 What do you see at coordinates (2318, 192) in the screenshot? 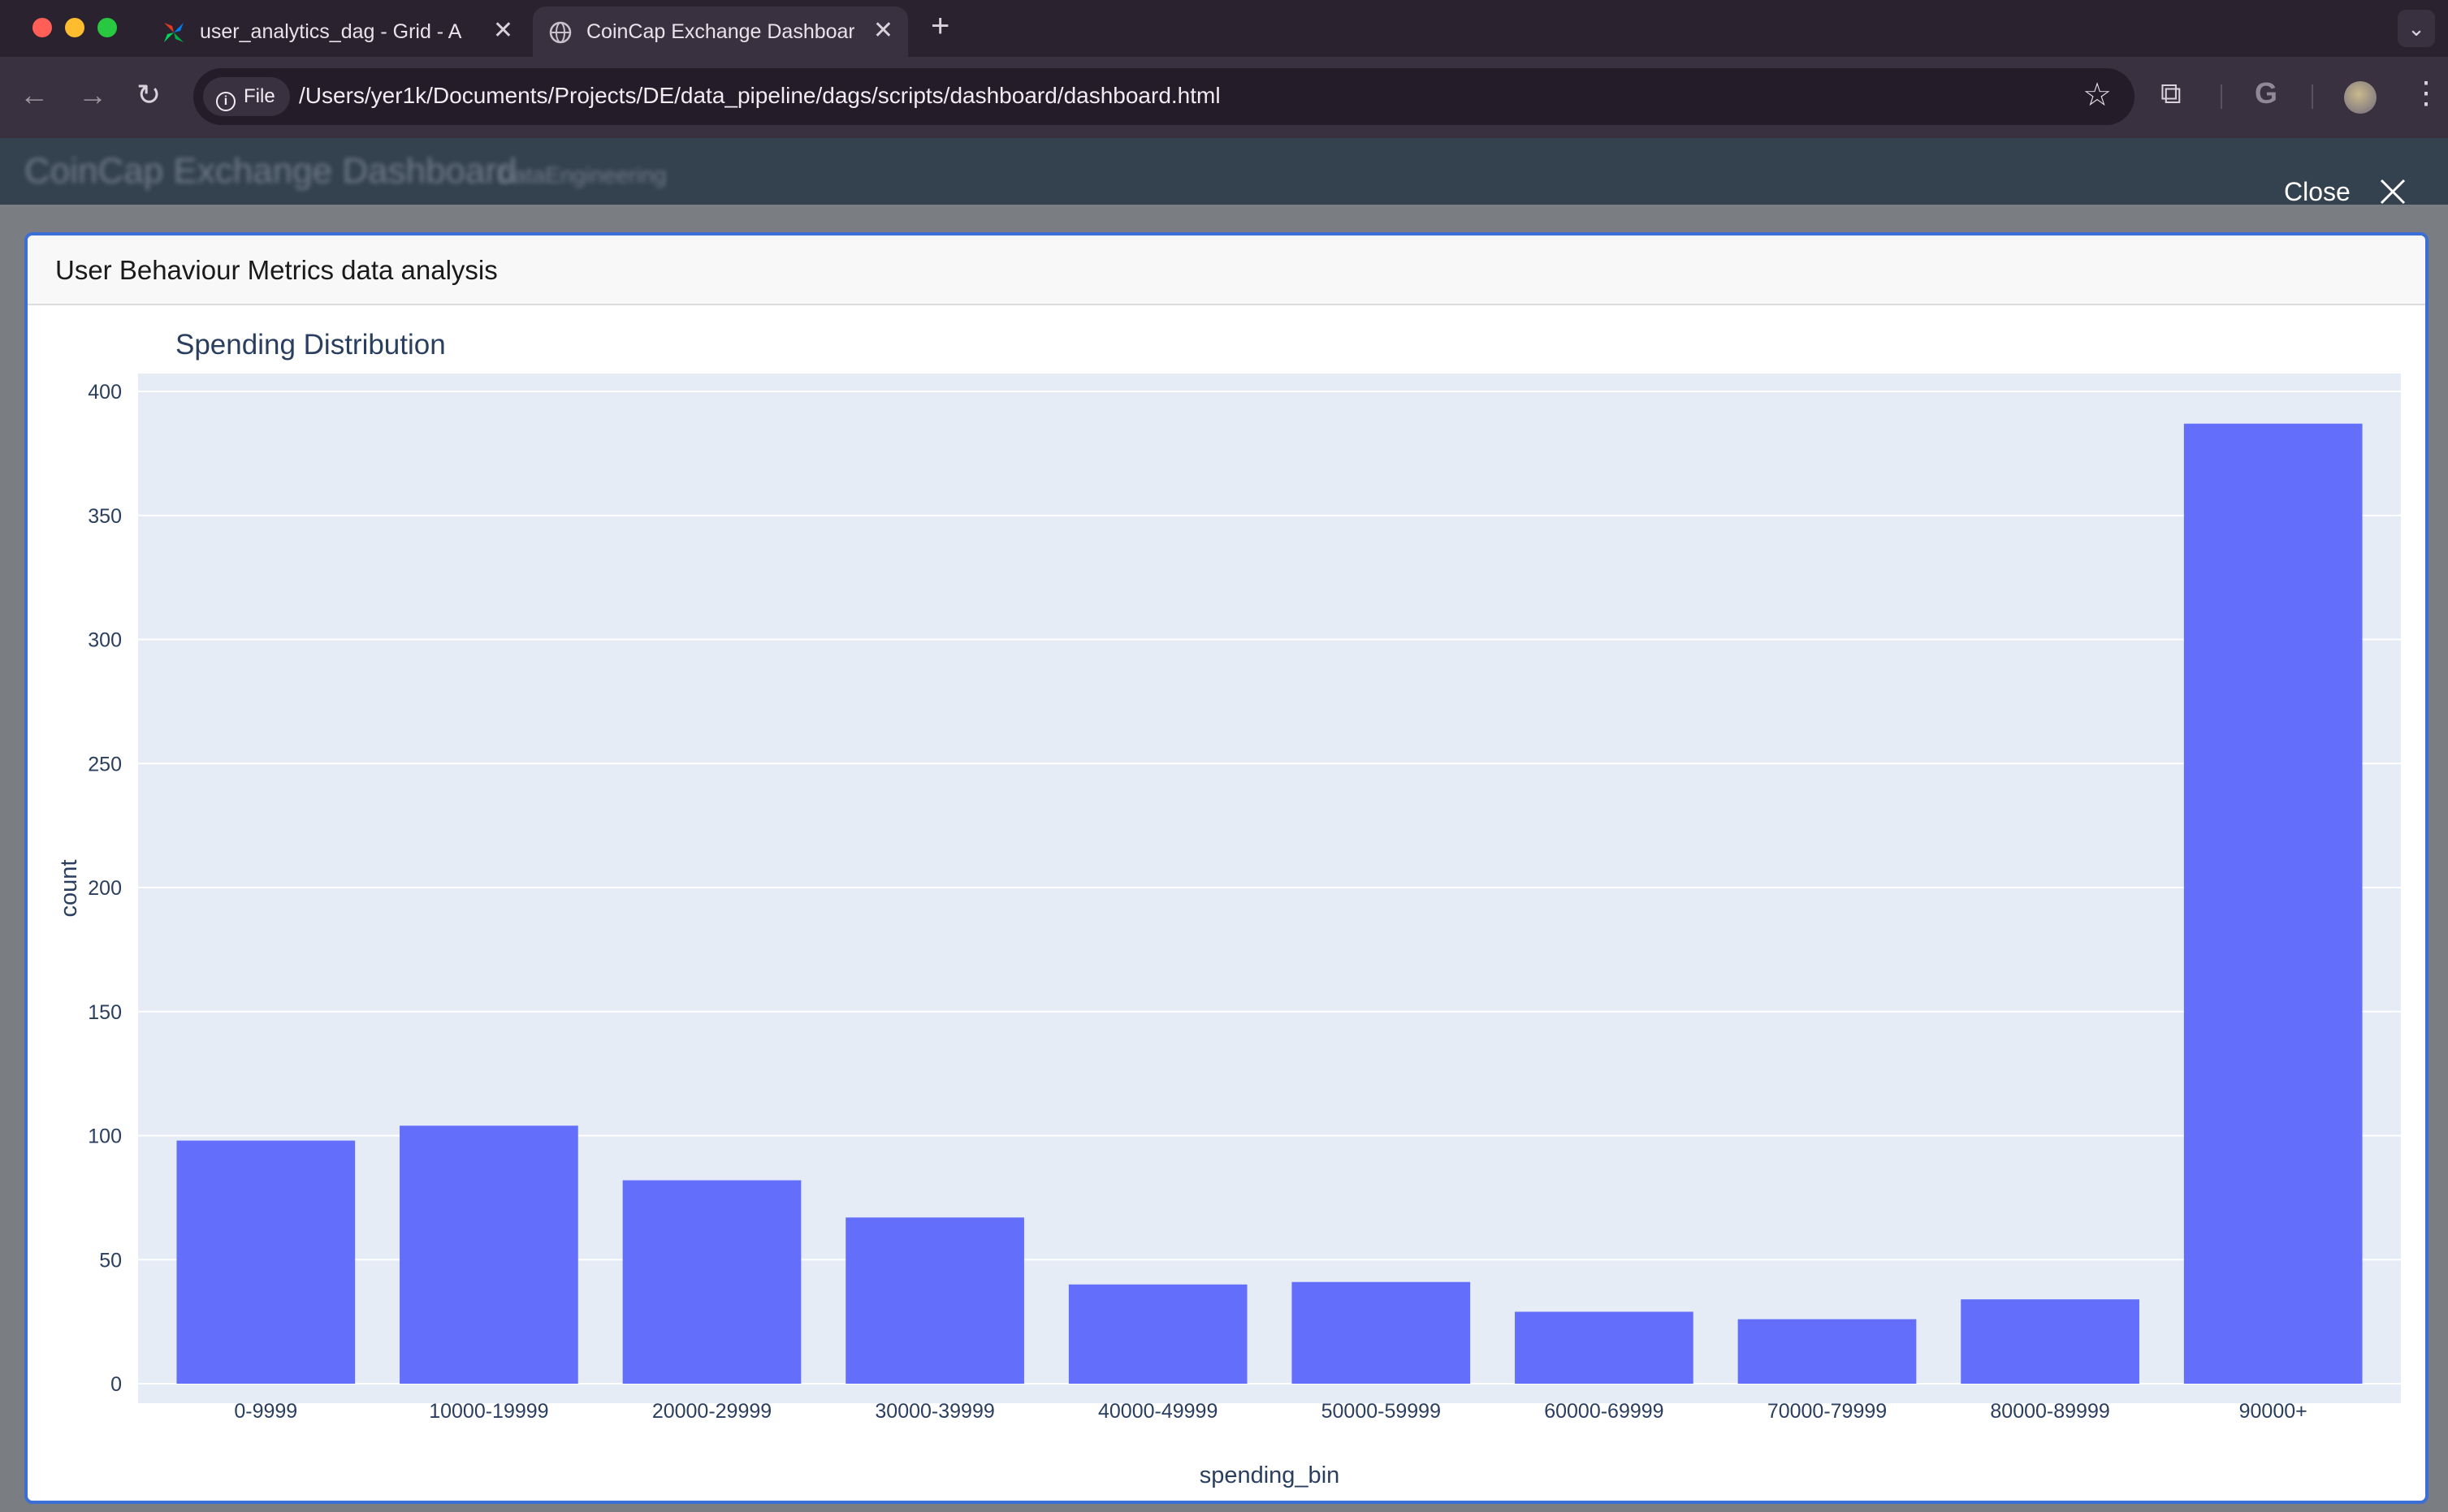
I see `close-button: Close` at bounding box center [2318, 192].